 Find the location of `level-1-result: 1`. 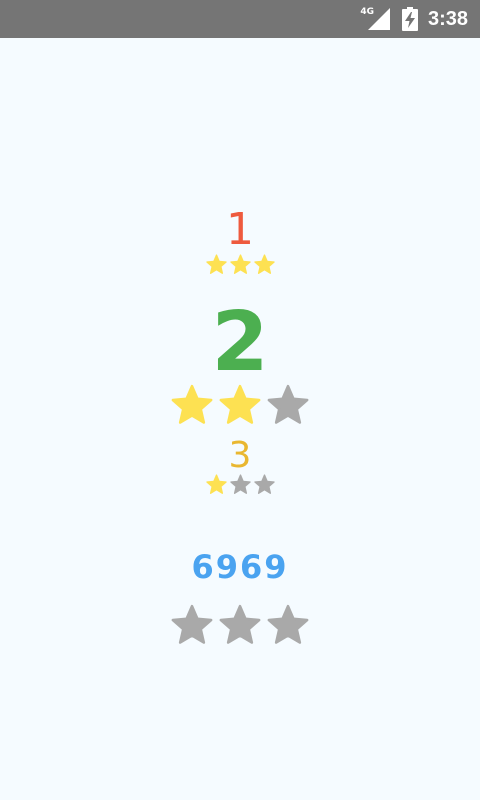

level-1-result: 1 is located at coordinates (240, 241).